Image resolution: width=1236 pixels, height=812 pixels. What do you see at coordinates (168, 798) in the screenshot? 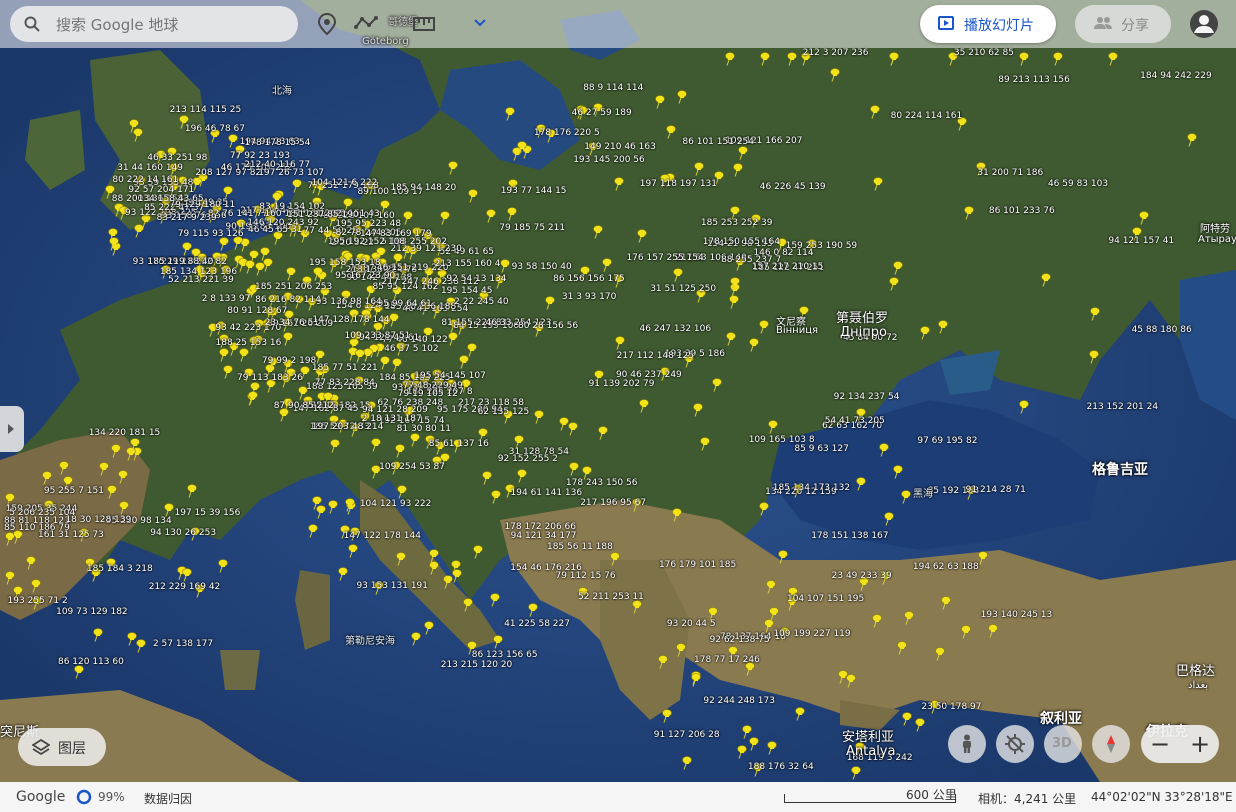
I see `data-attribution-link: 数据归因` at bounding box center [168, 798].